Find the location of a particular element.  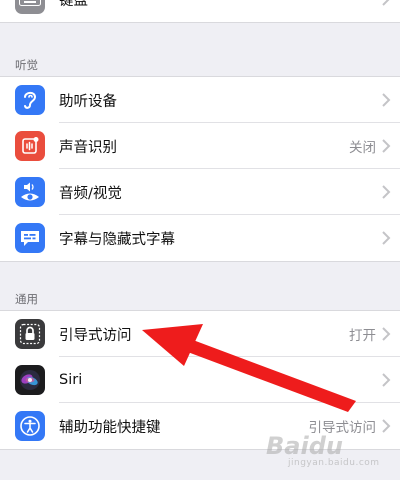

keyboard-icon is located at coordinates (30, 7).